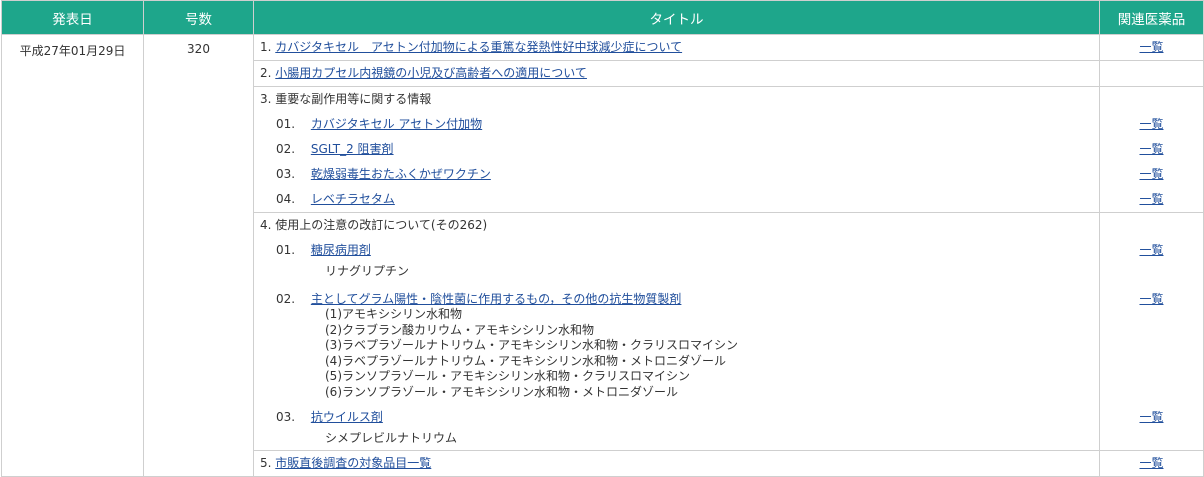 This screenshot has width=1204, height=477. What do you see at coordinates (266, 225) in the screenshot?
I see `item-number: 4.` at bounding box center [266, 225].